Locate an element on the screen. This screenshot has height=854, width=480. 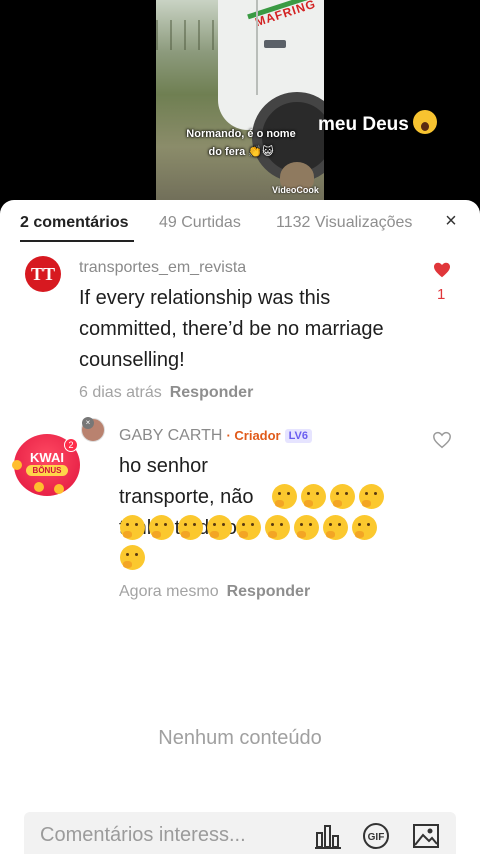
video-watermark: VideoCook is located at coordinates (295, 190).